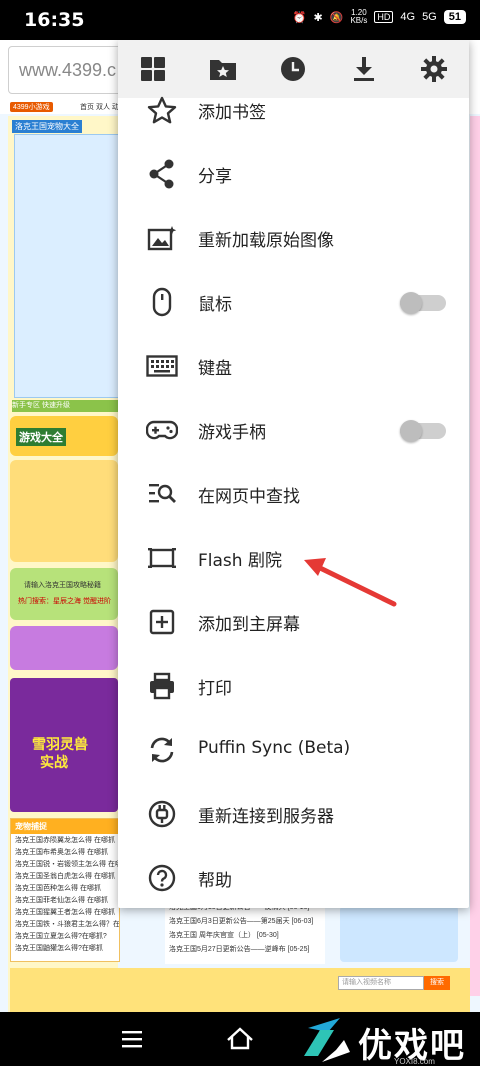  I want to click on menu-item-label: 添加书签, so click(232, 113).